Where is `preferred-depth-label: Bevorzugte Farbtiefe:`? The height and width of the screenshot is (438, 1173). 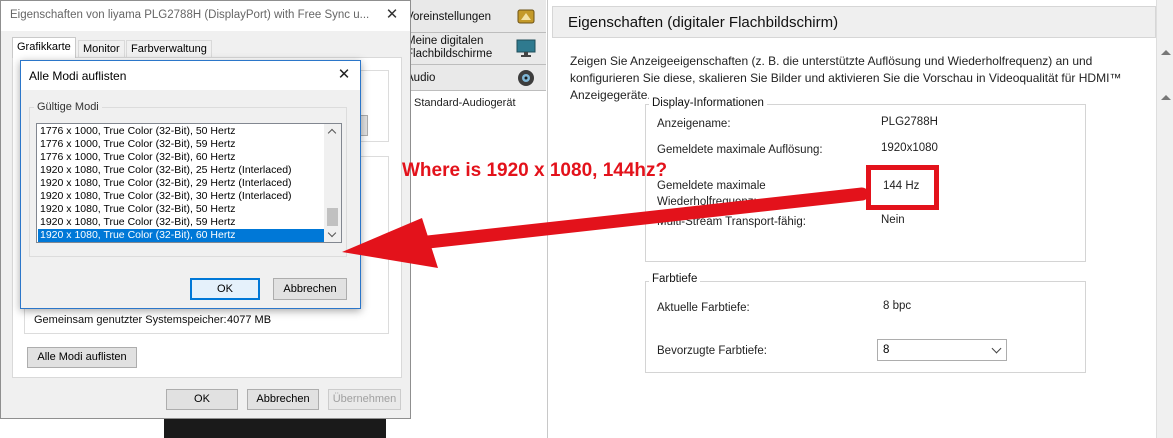
preferred-depth-label: Bevorzugte Farbtiefe: is located at coordinates (712, 351).